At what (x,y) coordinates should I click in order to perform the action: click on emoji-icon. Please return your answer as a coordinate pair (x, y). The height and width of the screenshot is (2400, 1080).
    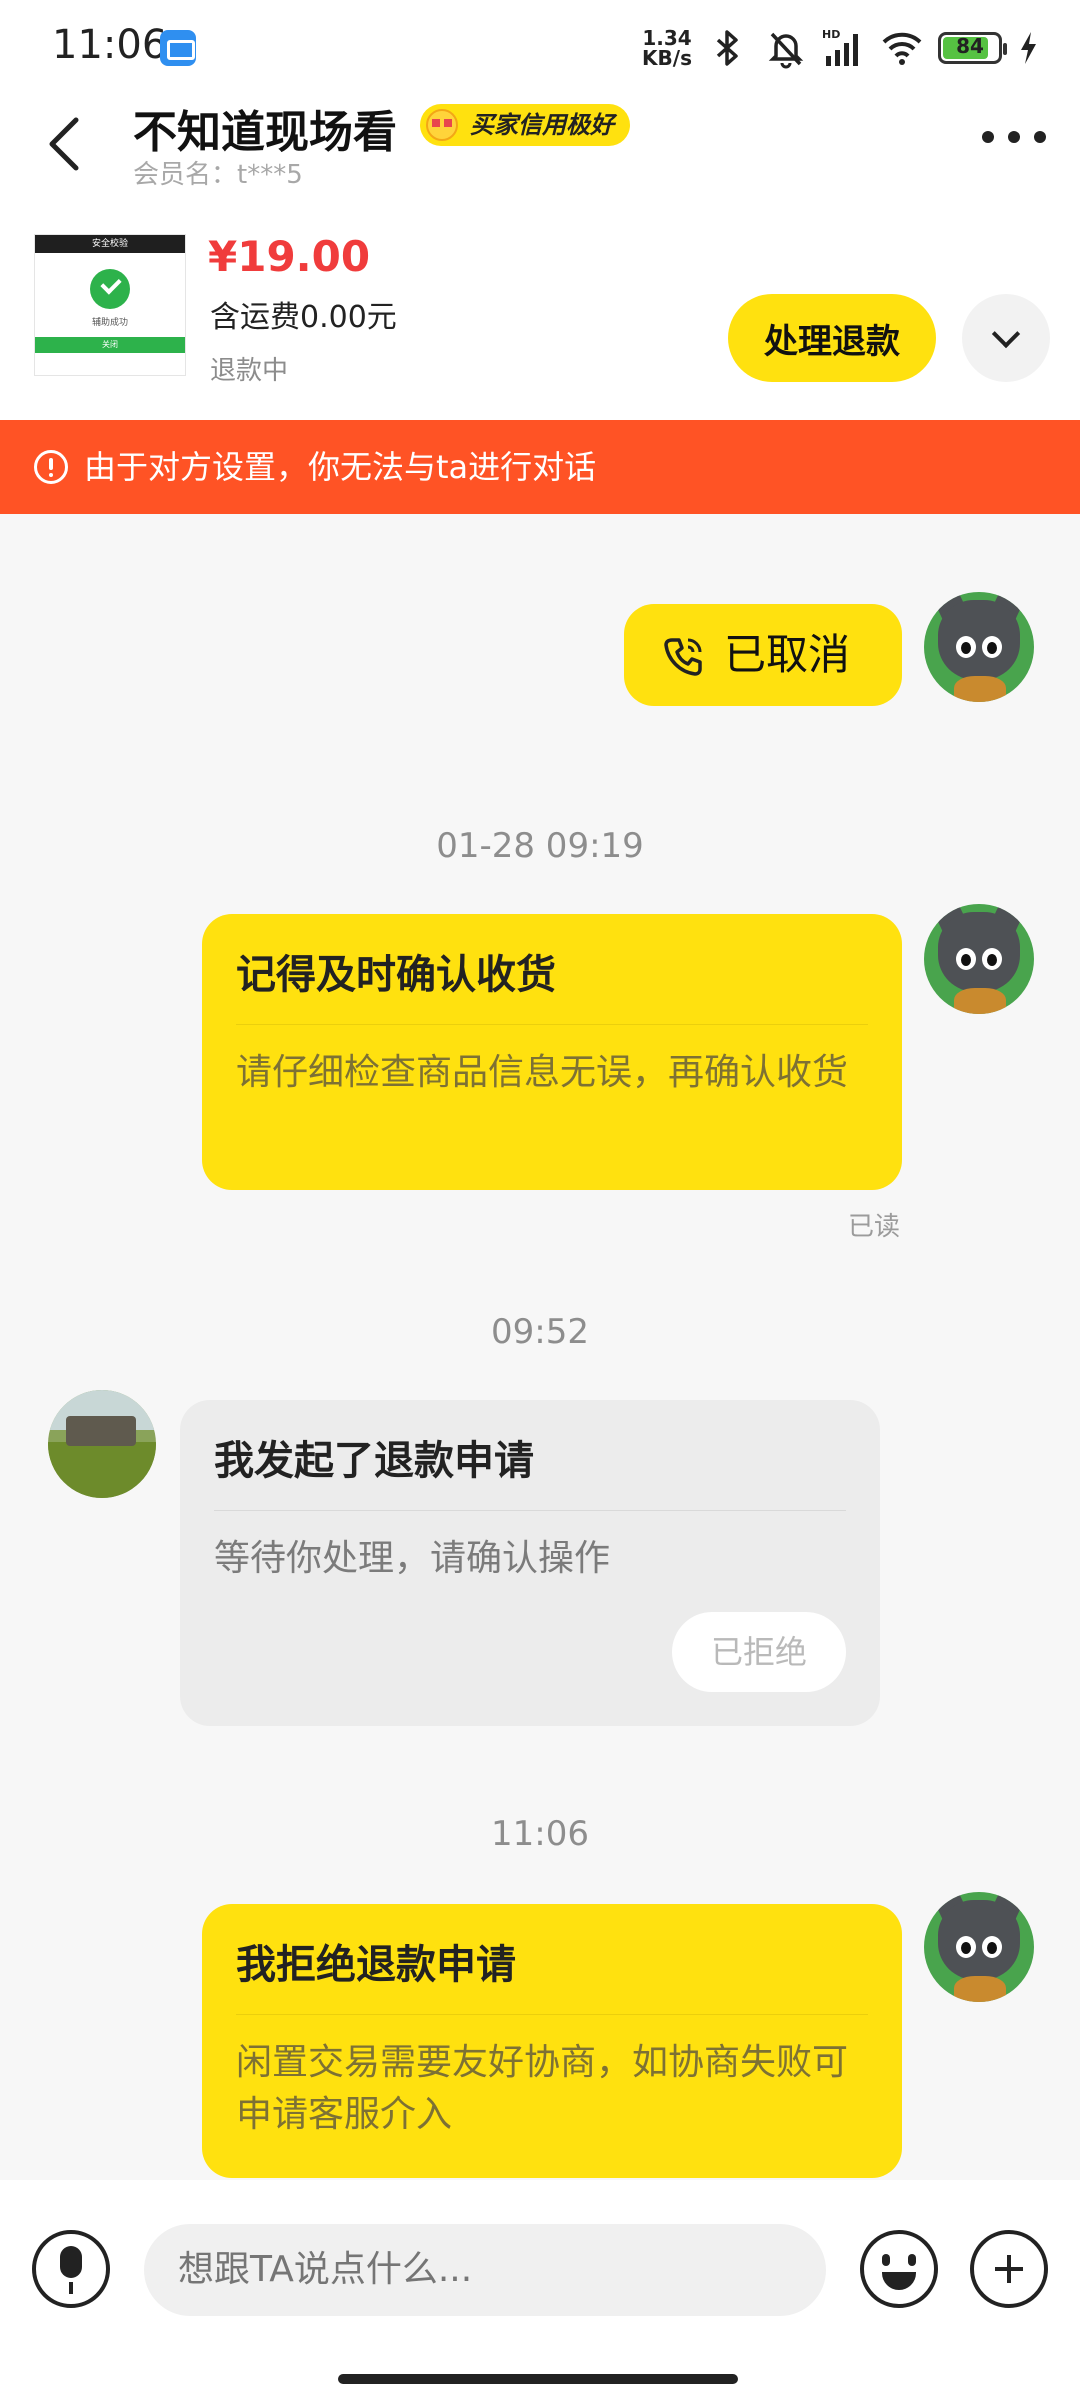
    Looking at the image, I should click on (899, 2269).